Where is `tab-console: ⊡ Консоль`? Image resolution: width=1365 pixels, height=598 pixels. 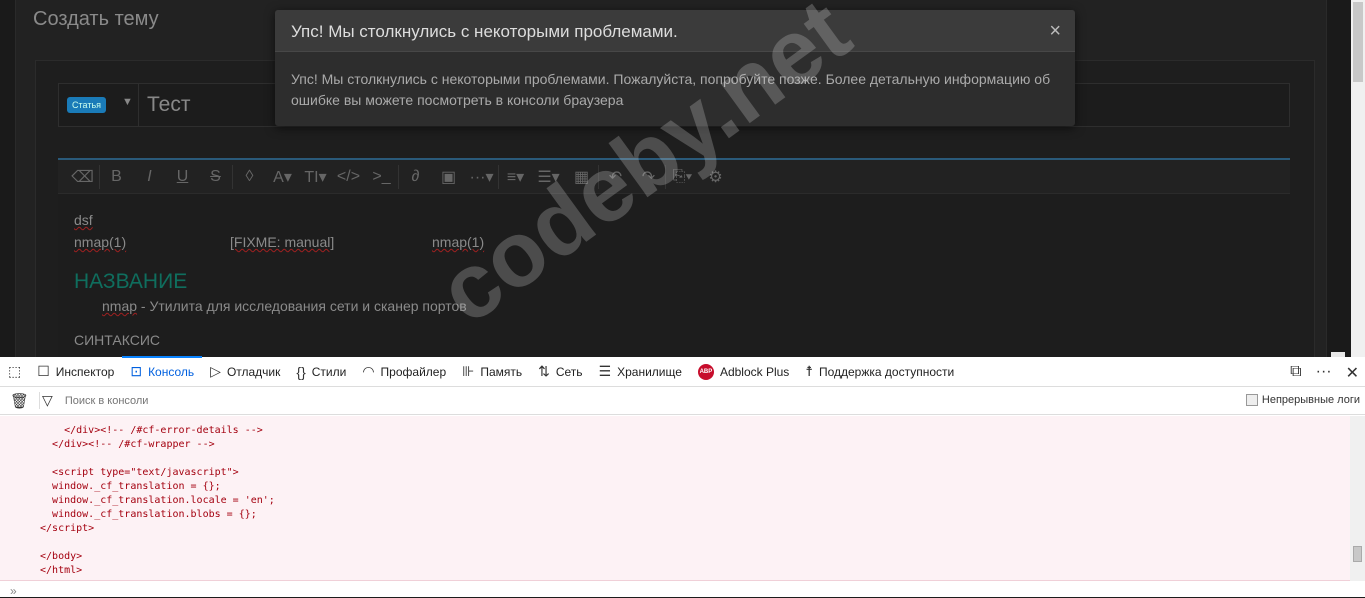 tab-console: ⊡ Консоль is located at coordinates (162, 371).